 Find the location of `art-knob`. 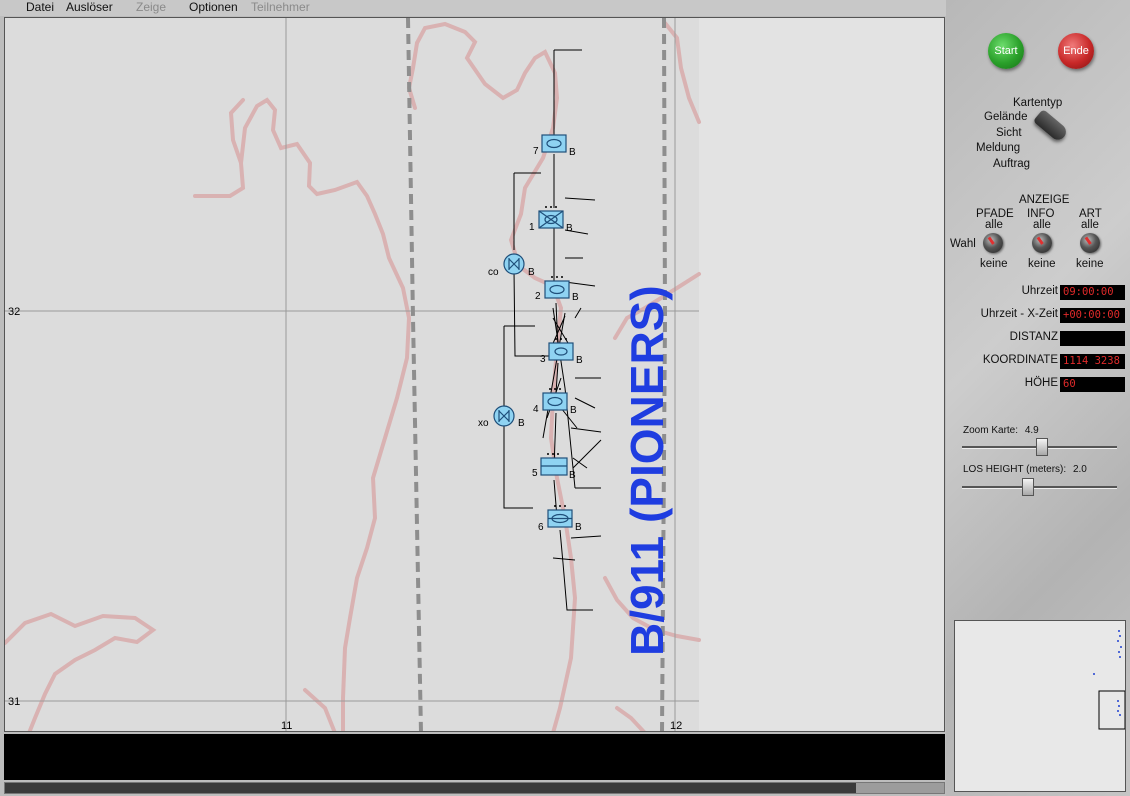

art-knob is located at coordinates (1090, 243).